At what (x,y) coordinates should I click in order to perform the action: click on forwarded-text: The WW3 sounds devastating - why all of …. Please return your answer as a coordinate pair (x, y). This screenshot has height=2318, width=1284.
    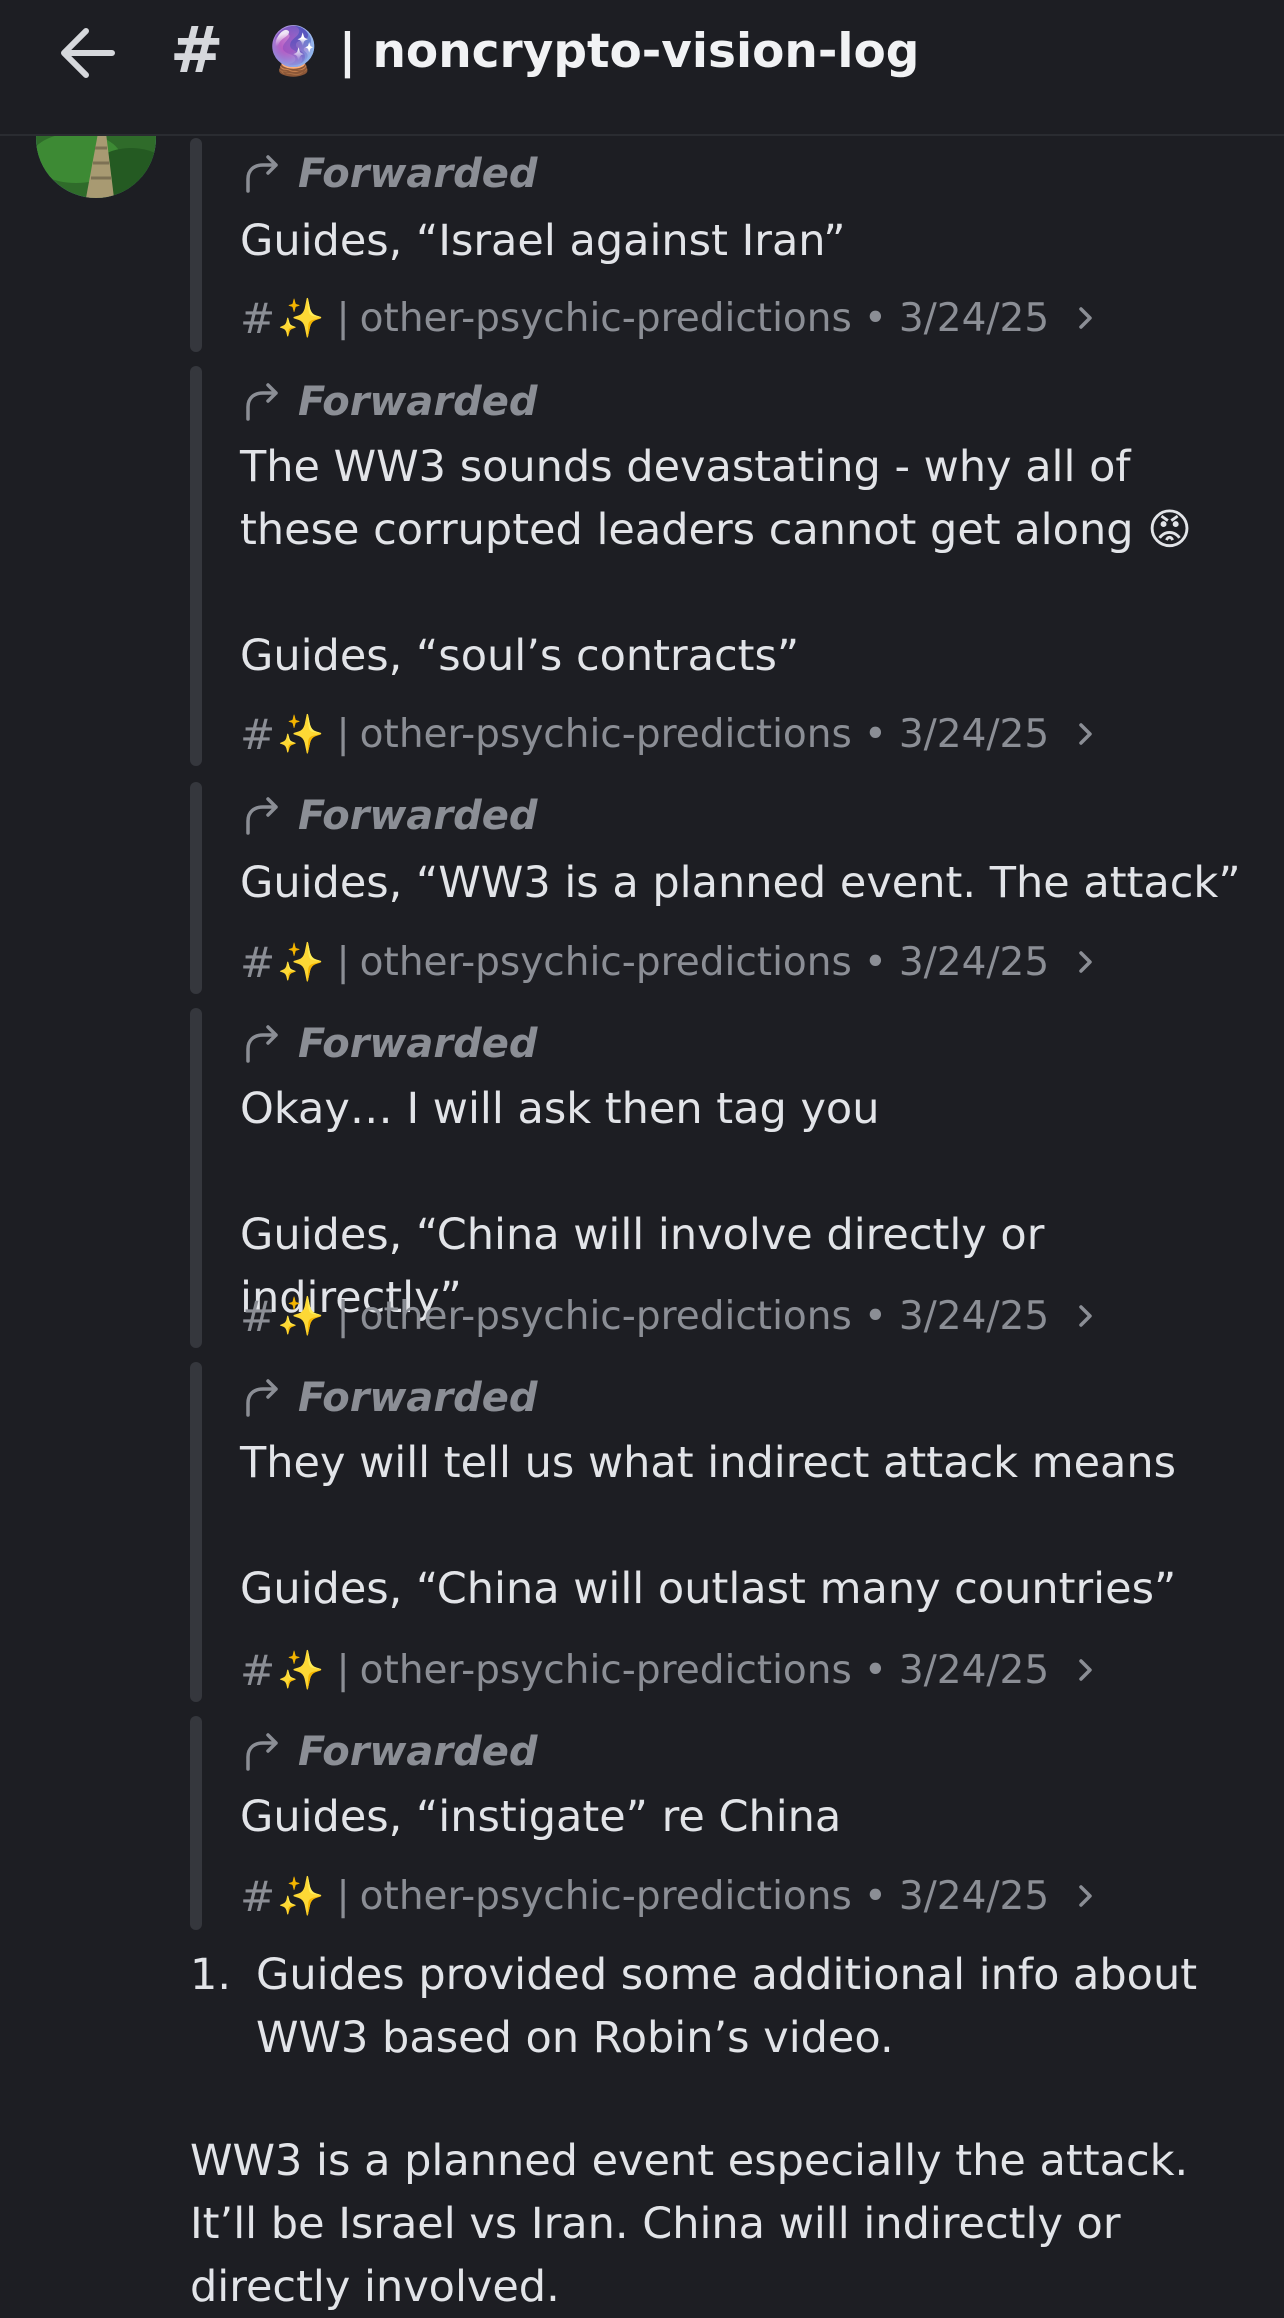
    Looking at the image, I should click on (716, 561).